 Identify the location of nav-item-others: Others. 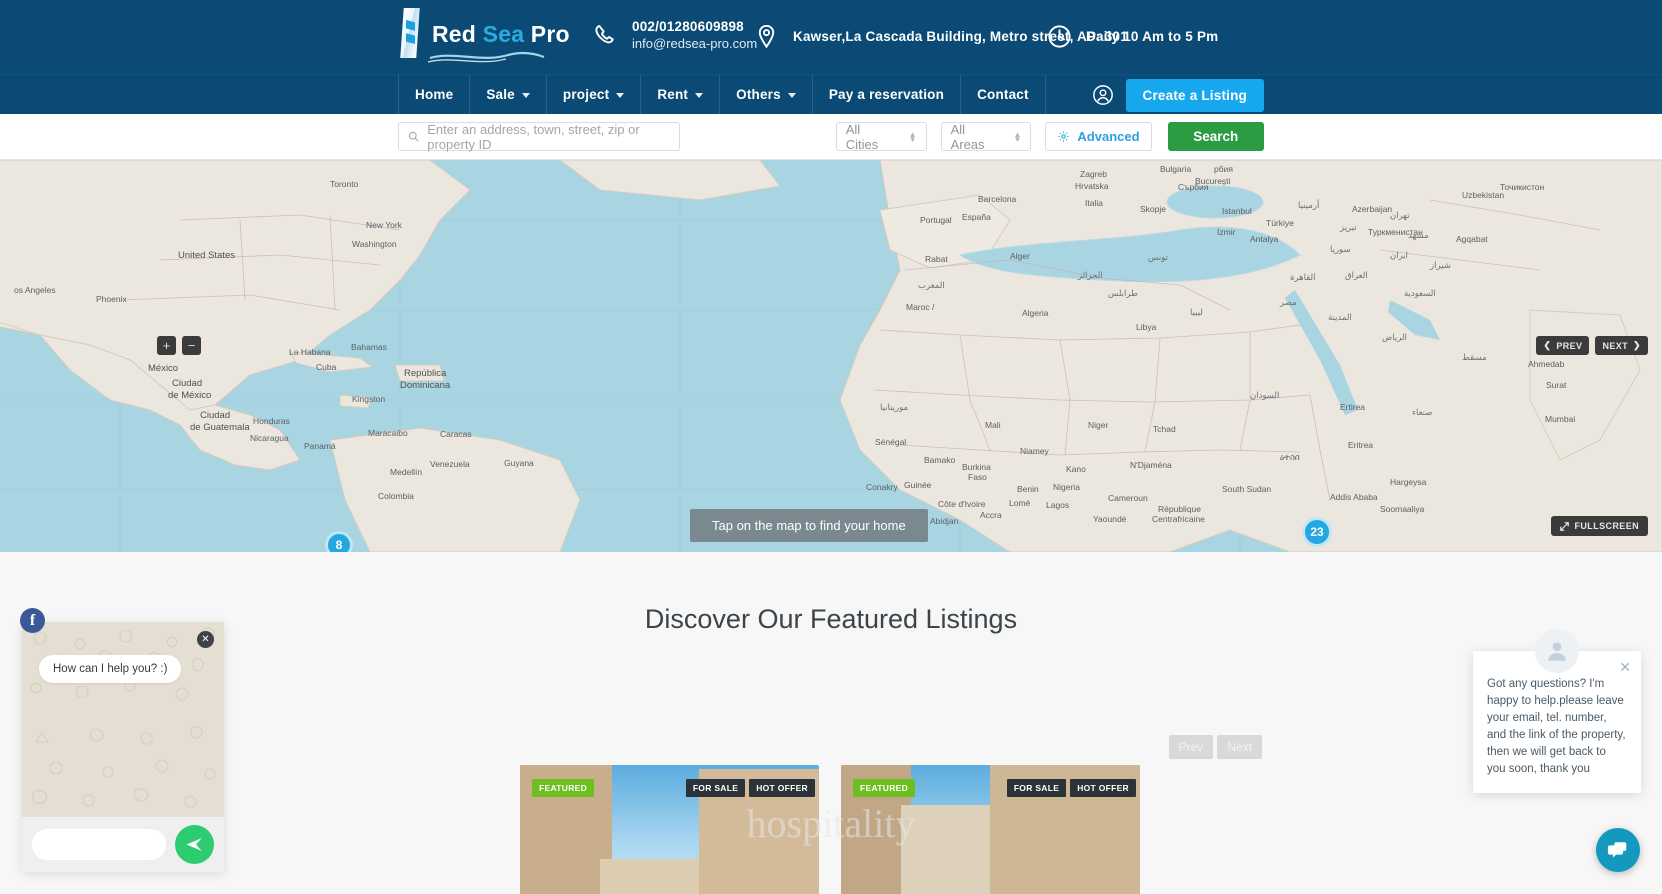
(766, 94).